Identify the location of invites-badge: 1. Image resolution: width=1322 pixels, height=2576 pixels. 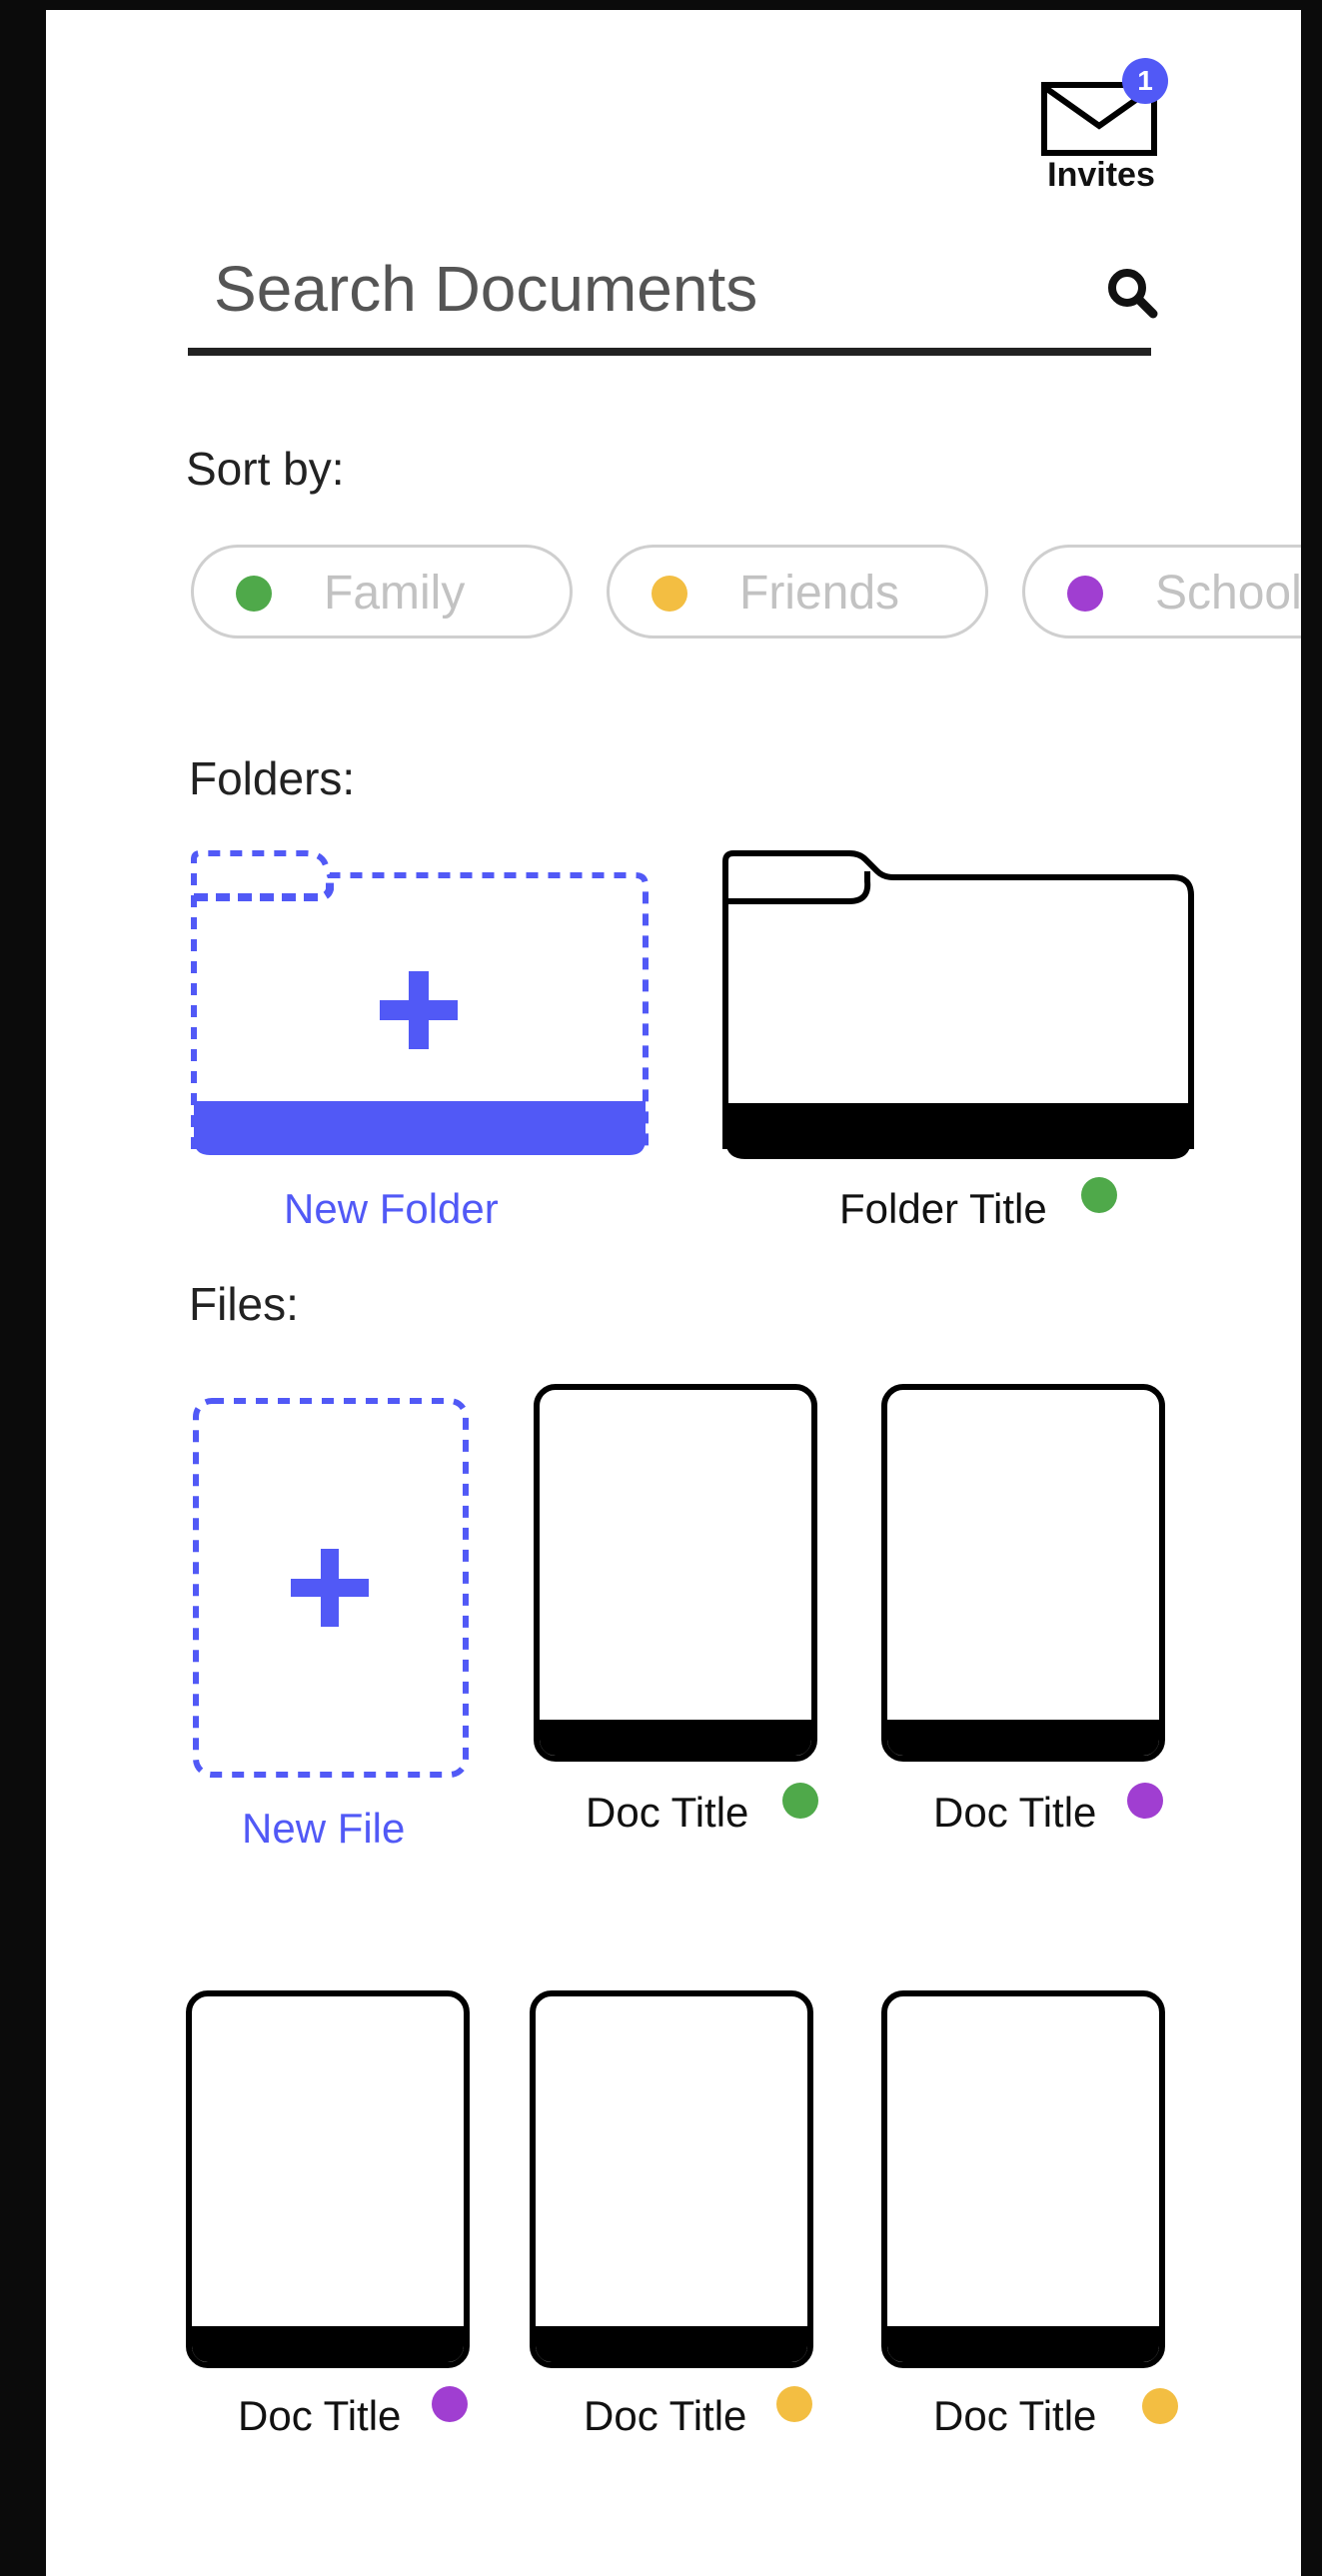
(1145, 81).